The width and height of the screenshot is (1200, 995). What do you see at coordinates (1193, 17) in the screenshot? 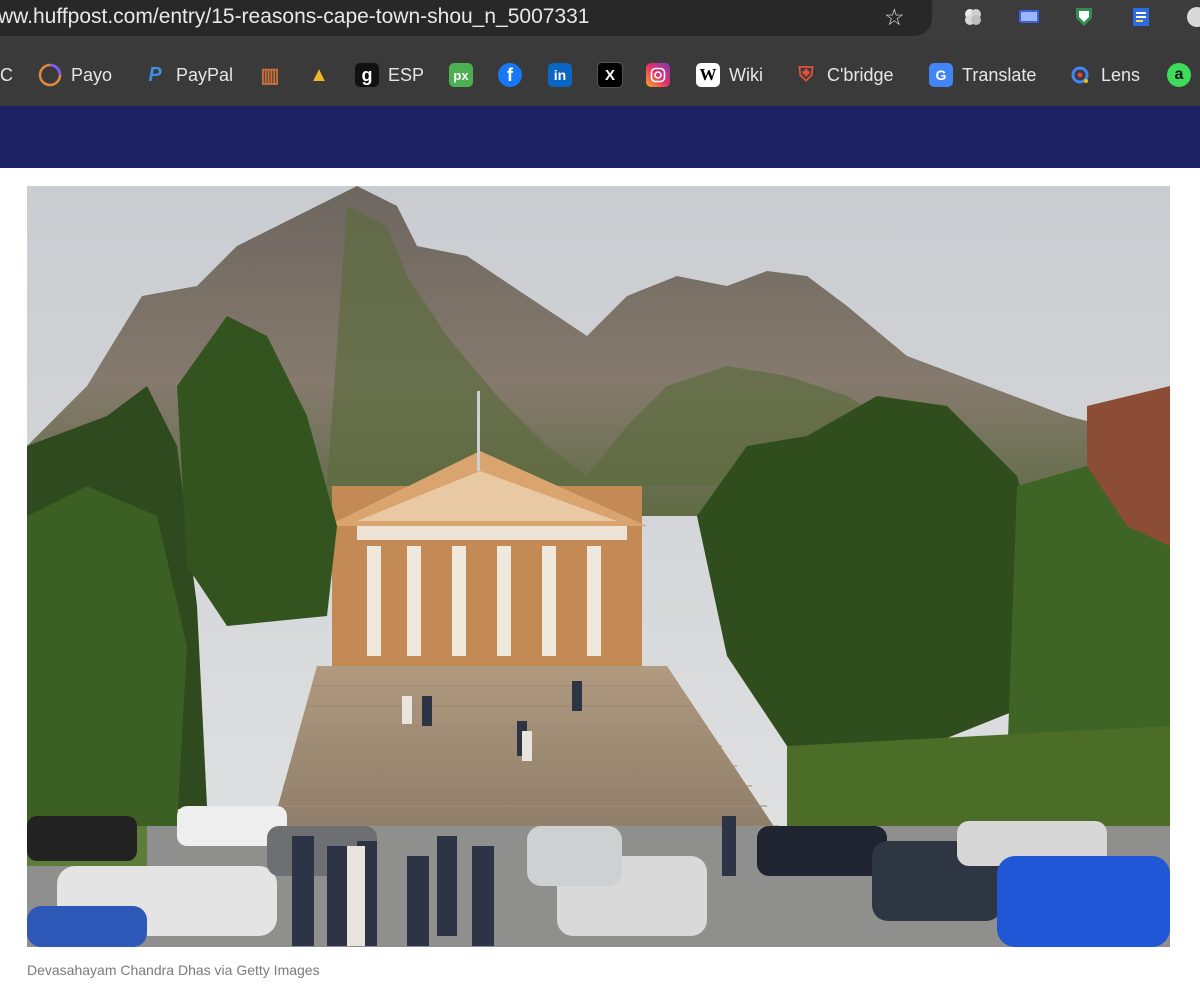
I see `profile-avatar-icon` at bounding box center [1193, 17].